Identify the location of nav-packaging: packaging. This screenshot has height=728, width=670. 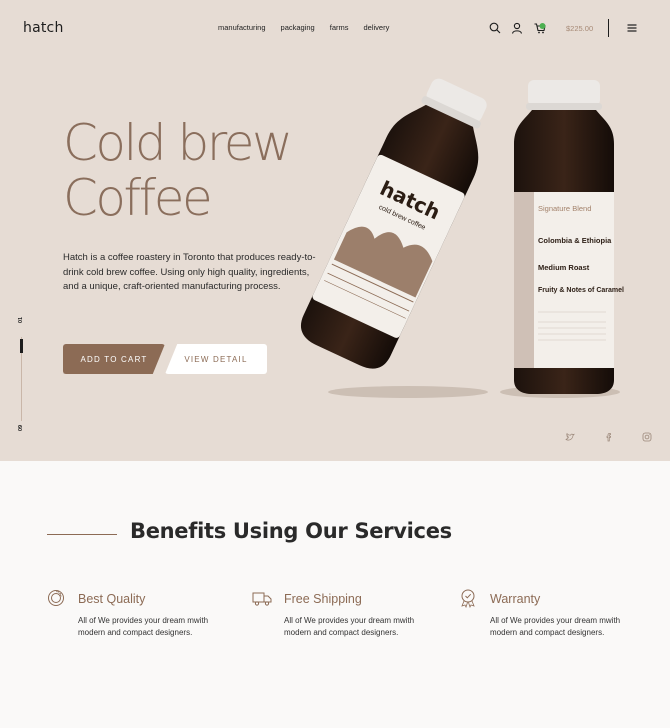
(298, 27).